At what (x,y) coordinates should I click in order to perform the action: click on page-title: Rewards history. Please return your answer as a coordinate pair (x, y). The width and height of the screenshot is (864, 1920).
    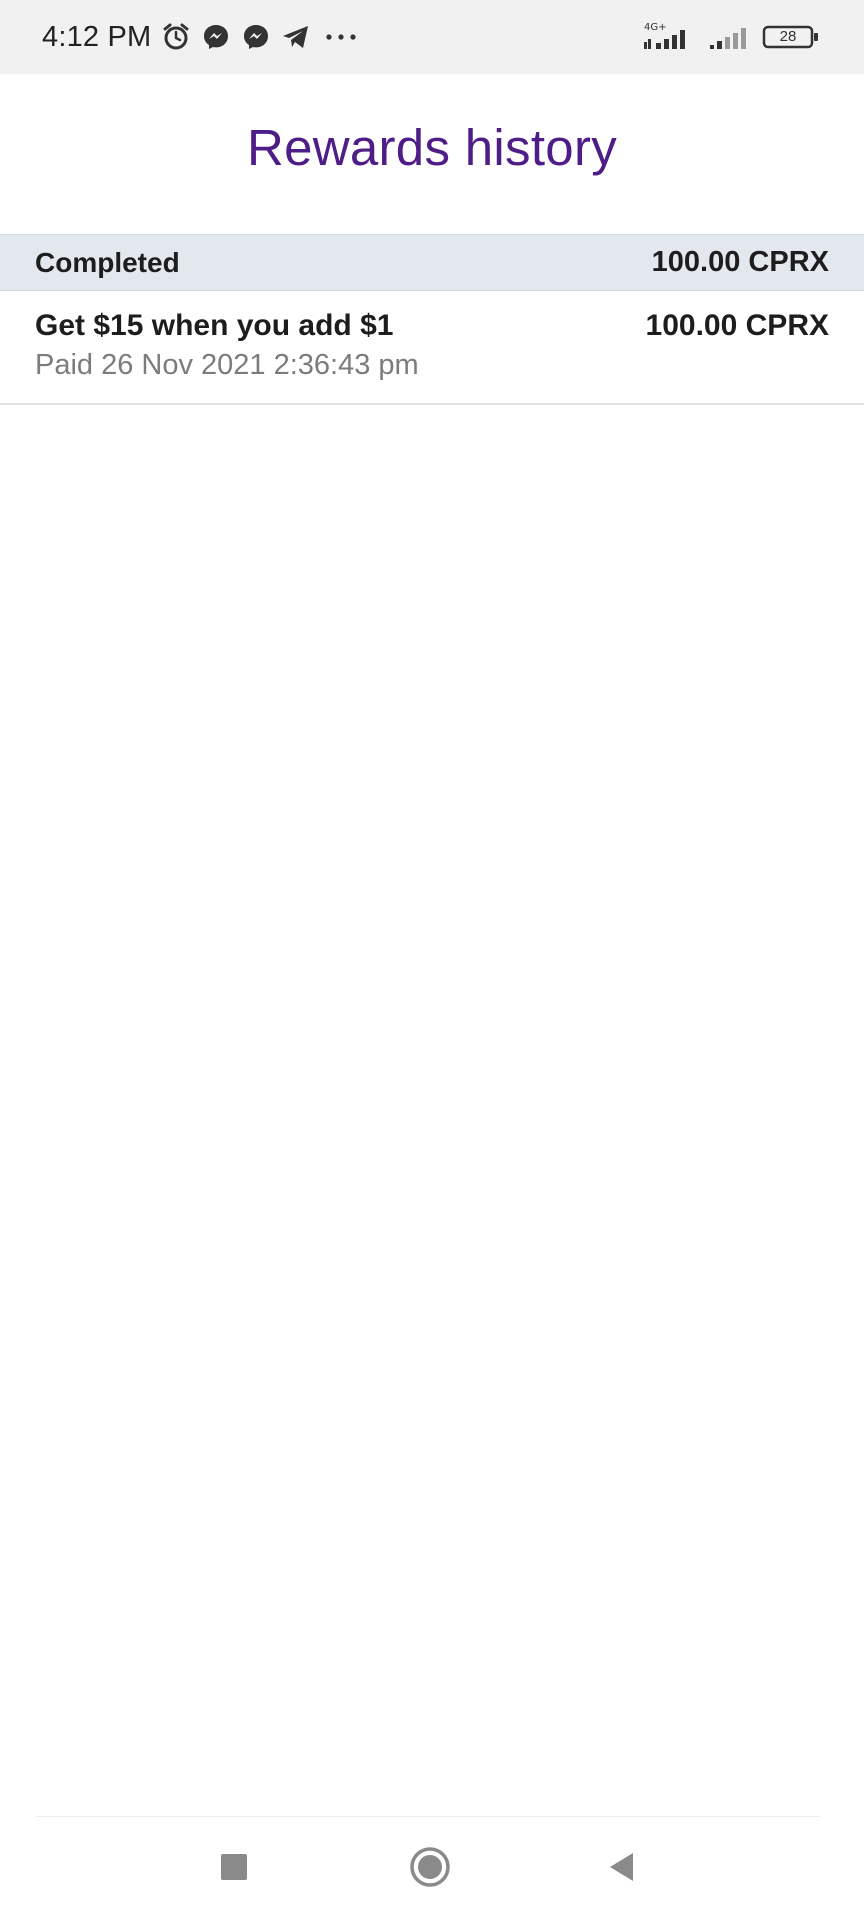
    Looking at the image, I should click on (432, 147).